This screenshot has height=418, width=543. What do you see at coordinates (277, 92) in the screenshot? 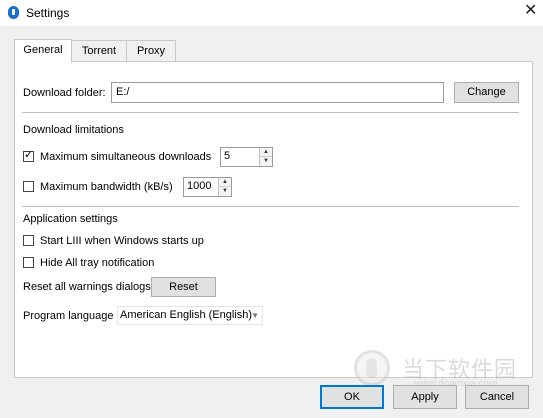
I see `download-folder-input: E:/` at bounding box center [277, 92].